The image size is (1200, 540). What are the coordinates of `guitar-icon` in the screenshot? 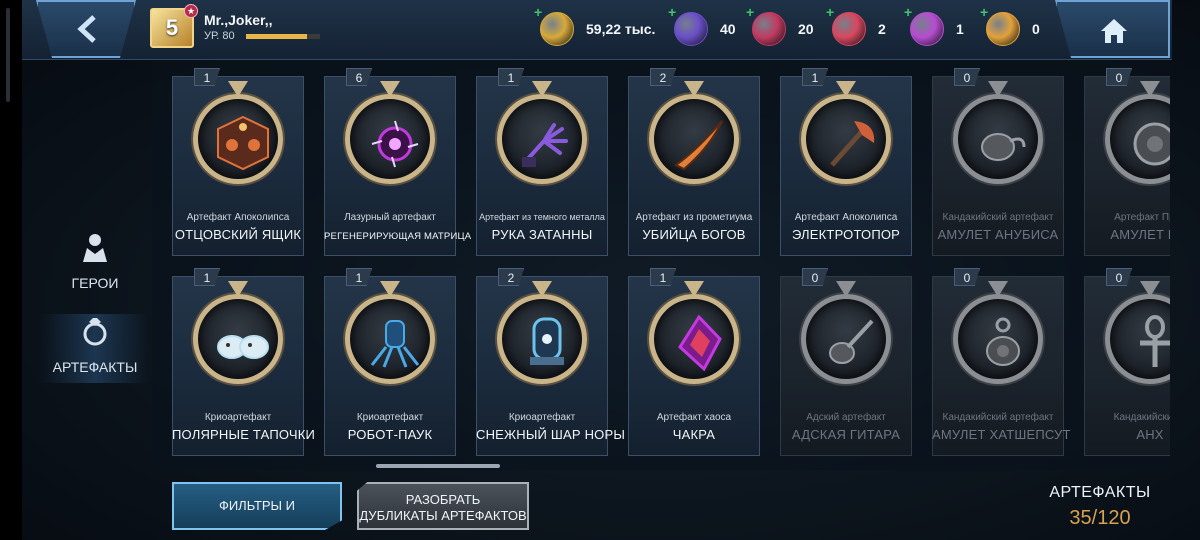 It's located at (851, 341).